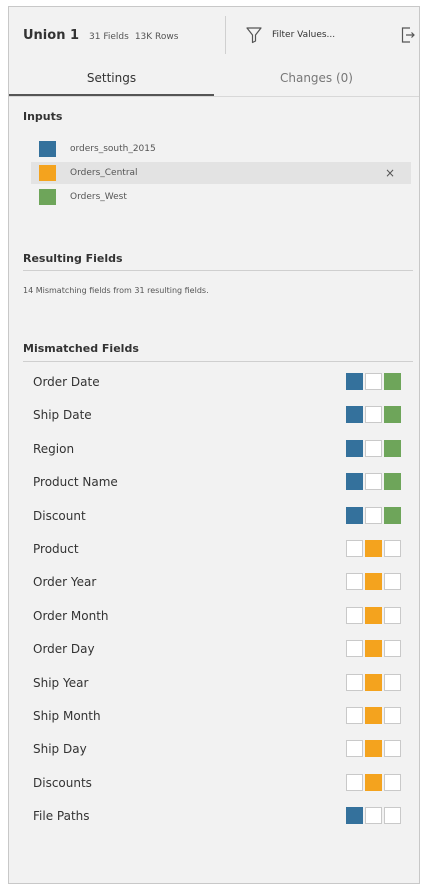 This screenshot has width=427, height=892. What do you see at coordinates (71, 615) in the screenshot?
I see `field-name: Order Month` at bounding box center [71, 615].